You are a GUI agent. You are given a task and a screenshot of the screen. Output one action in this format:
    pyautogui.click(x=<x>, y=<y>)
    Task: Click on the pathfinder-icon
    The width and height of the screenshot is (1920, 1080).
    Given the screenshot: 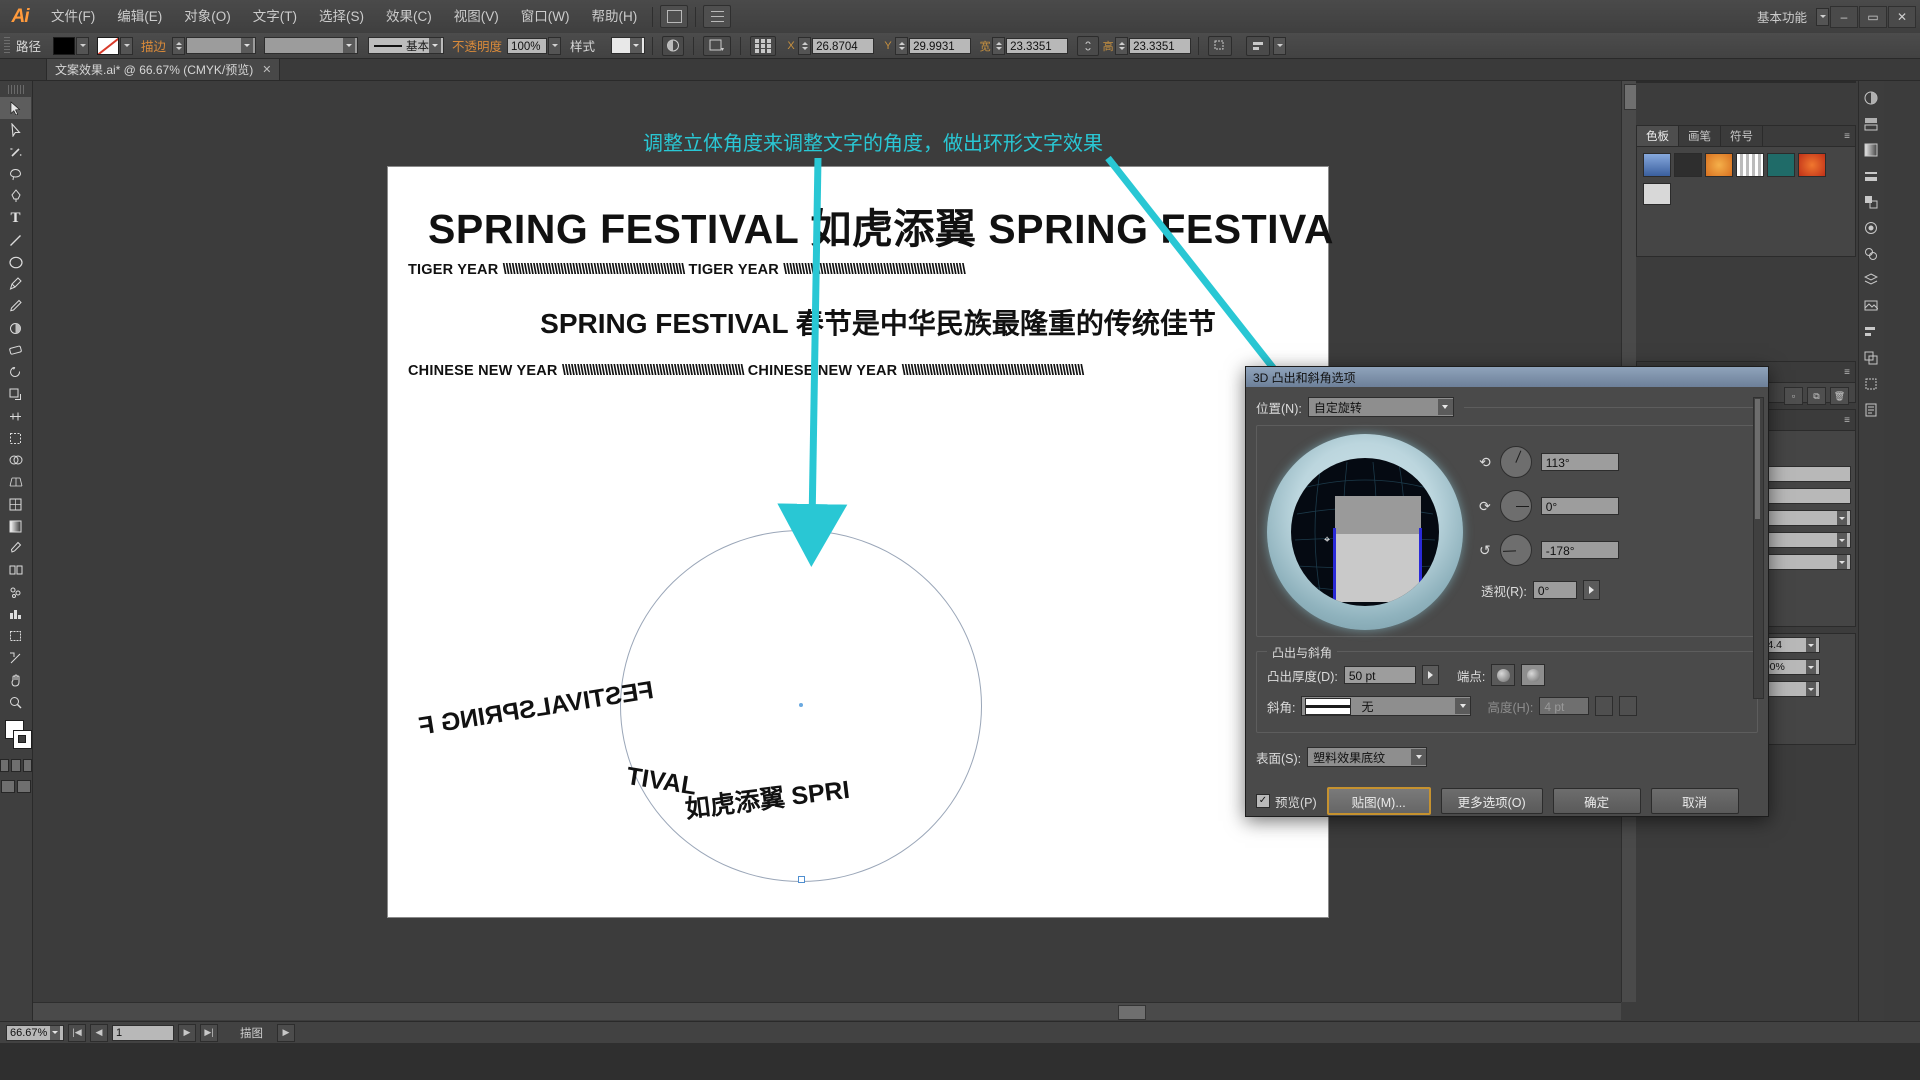 What is the action you would take?
    pyautogui.click(x=1871, y=358)
    